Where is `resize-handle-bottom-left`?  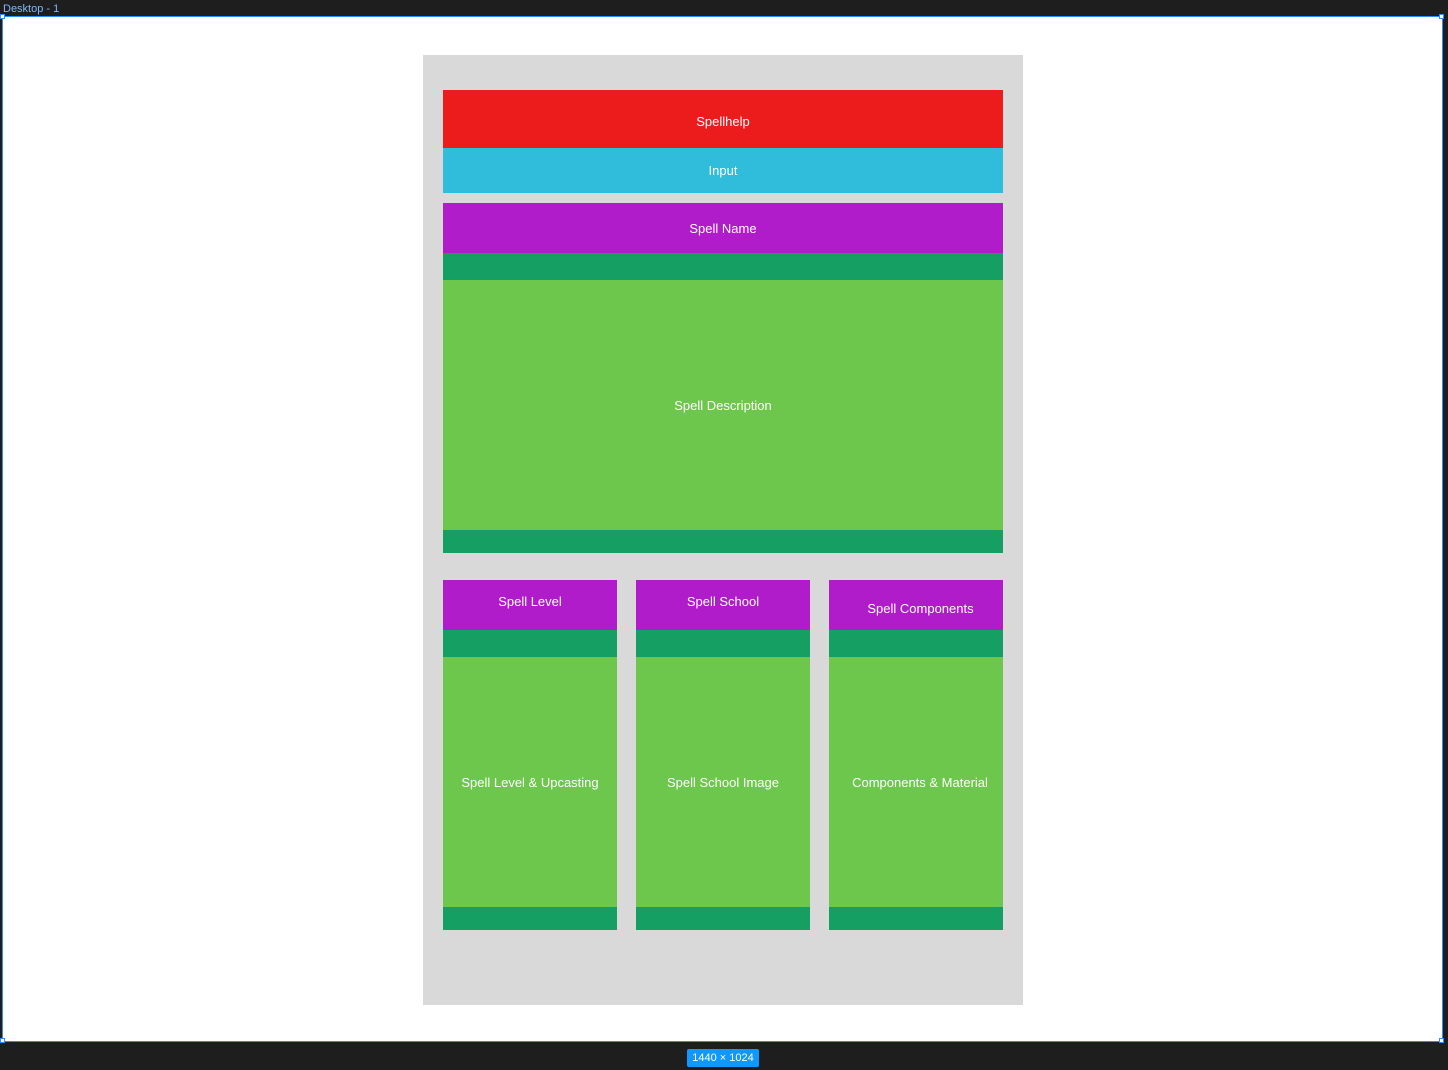
resize-handle-bottom-left is located at coordinates (2, 1040).